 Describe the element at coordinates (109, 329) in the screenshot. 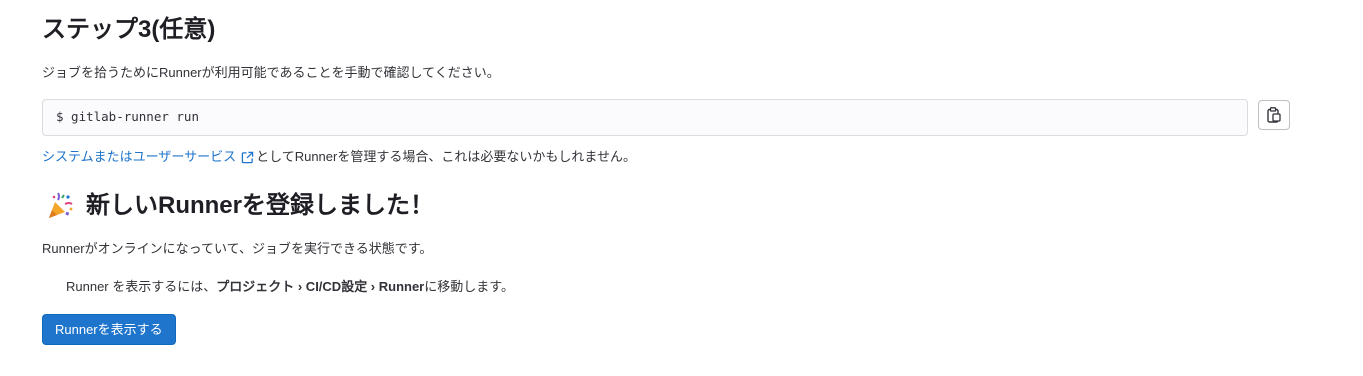

I see `view-runners-button: Runnerを表示する` at that location.